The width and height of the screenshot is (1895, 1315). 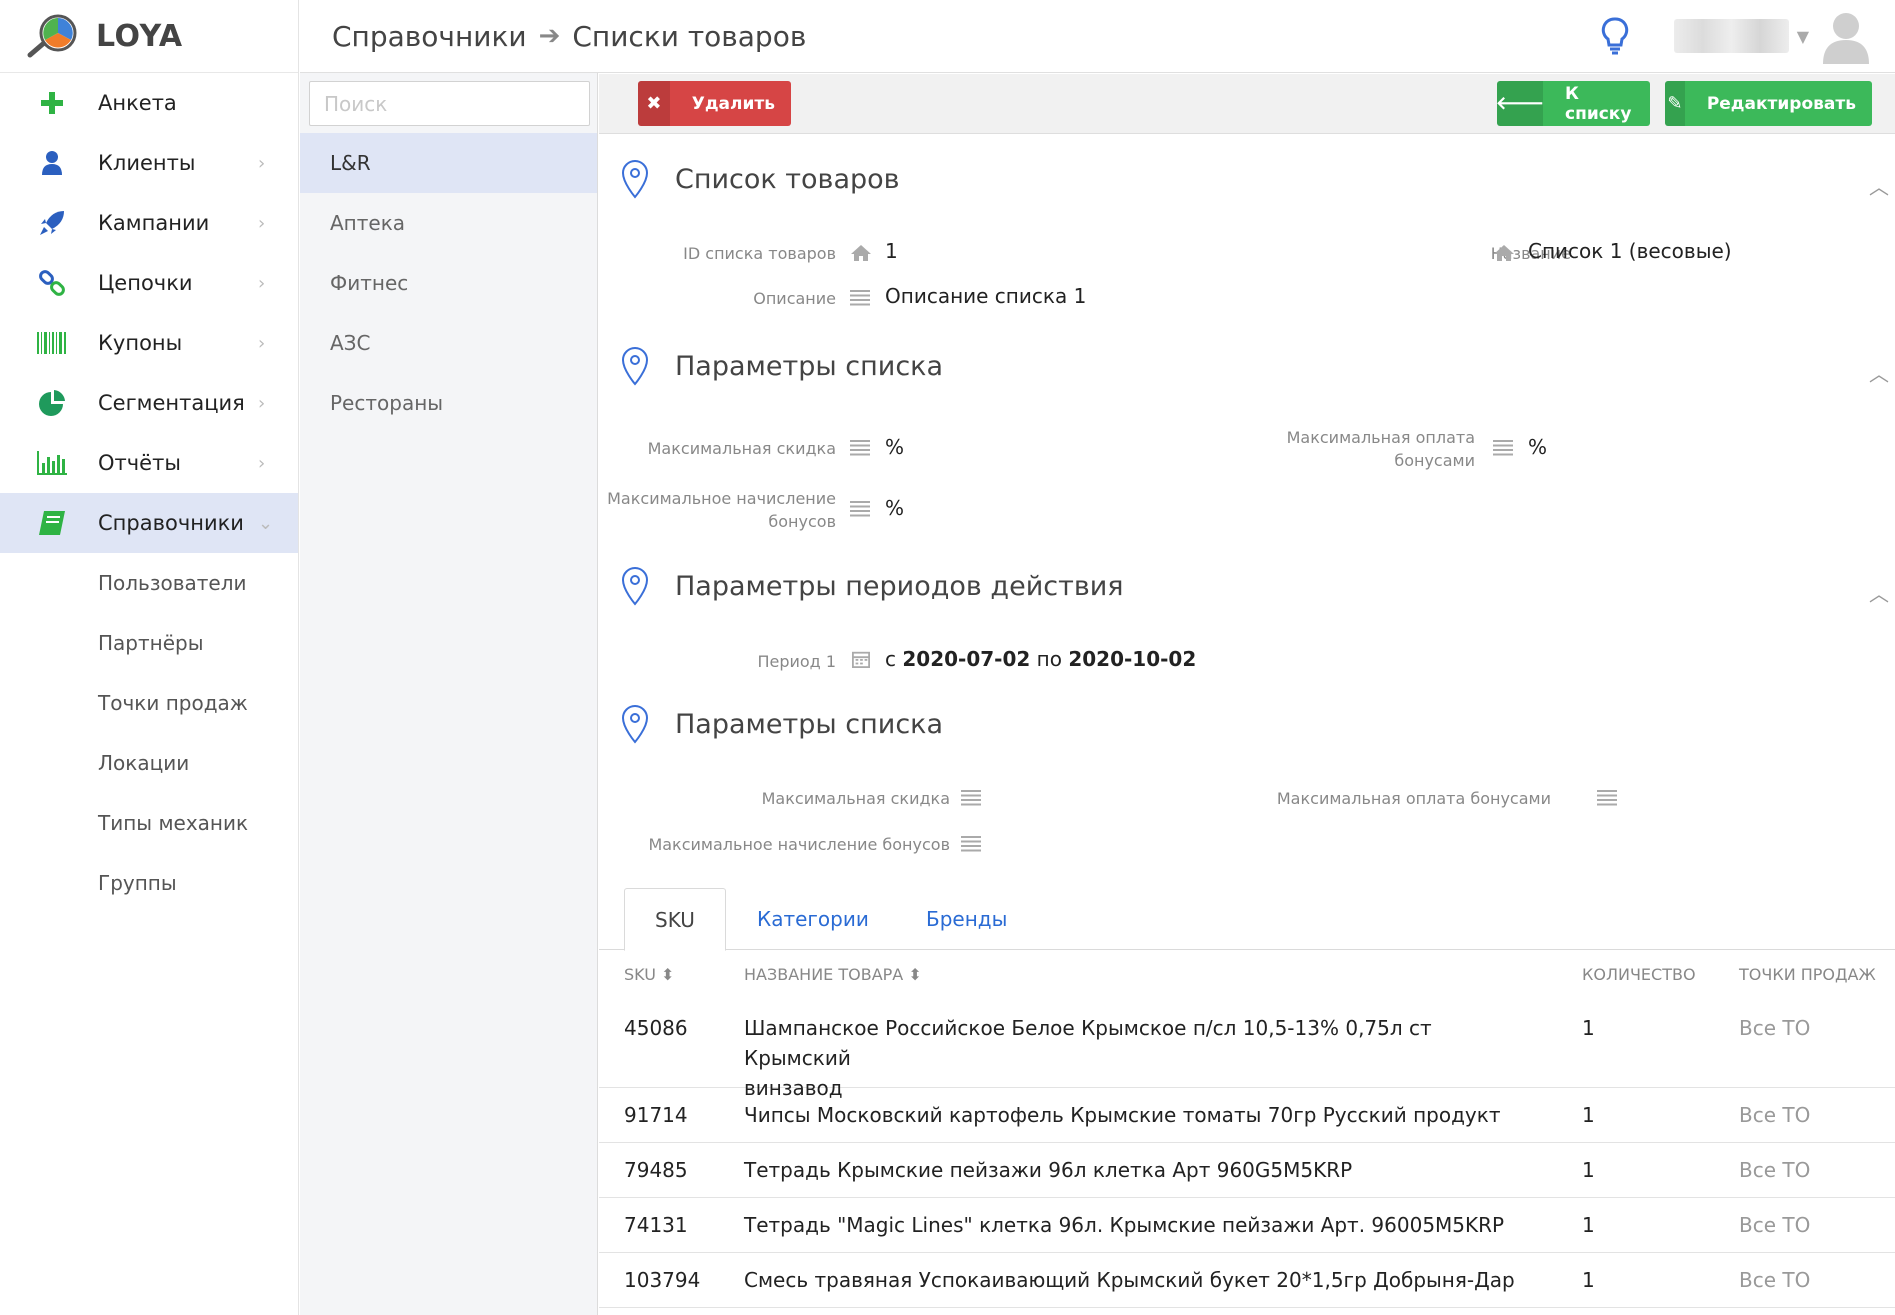 I want to click on breadcrumb-current: Списки товаров, so click(x=689, y=36).